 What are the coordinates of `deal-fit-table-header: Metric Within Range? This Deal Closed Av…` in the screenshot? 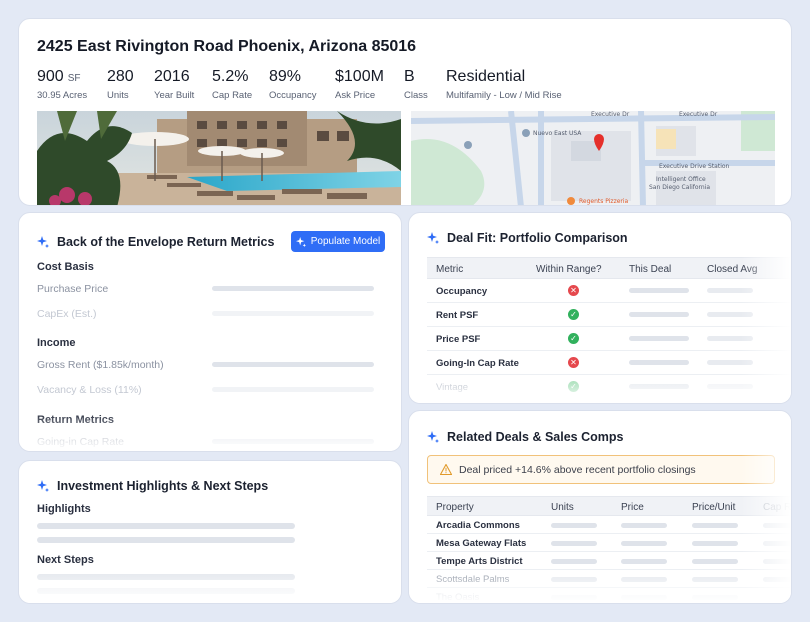 It's located at (609, 268).